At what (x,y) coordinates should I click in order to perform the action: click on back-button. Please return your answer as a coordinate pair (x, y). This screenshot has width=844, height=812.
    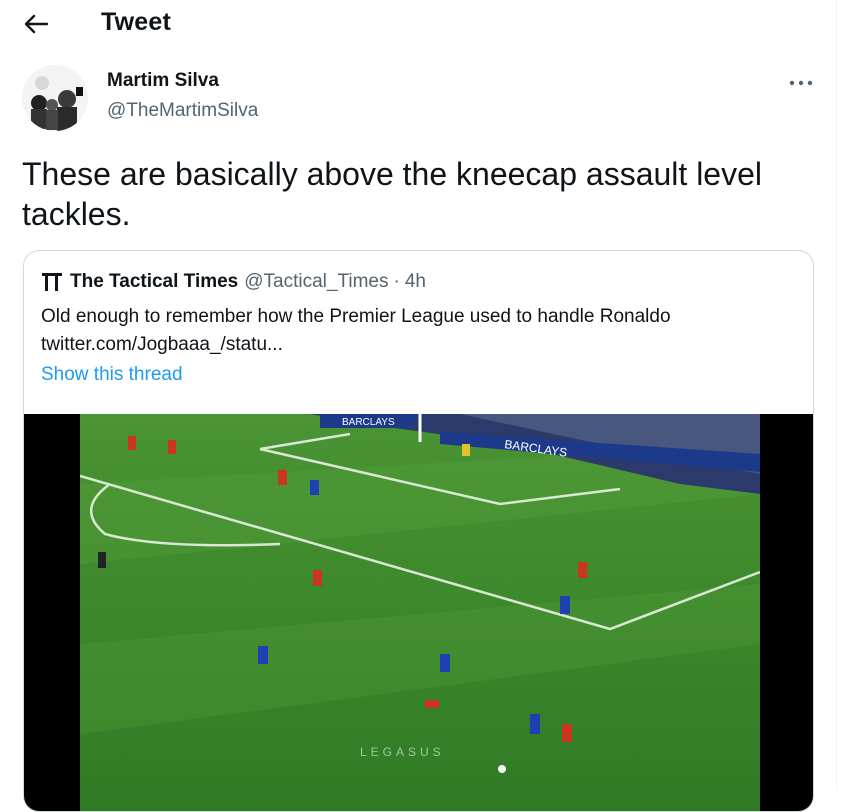
    Looking at the image, I should click on (36, 24).